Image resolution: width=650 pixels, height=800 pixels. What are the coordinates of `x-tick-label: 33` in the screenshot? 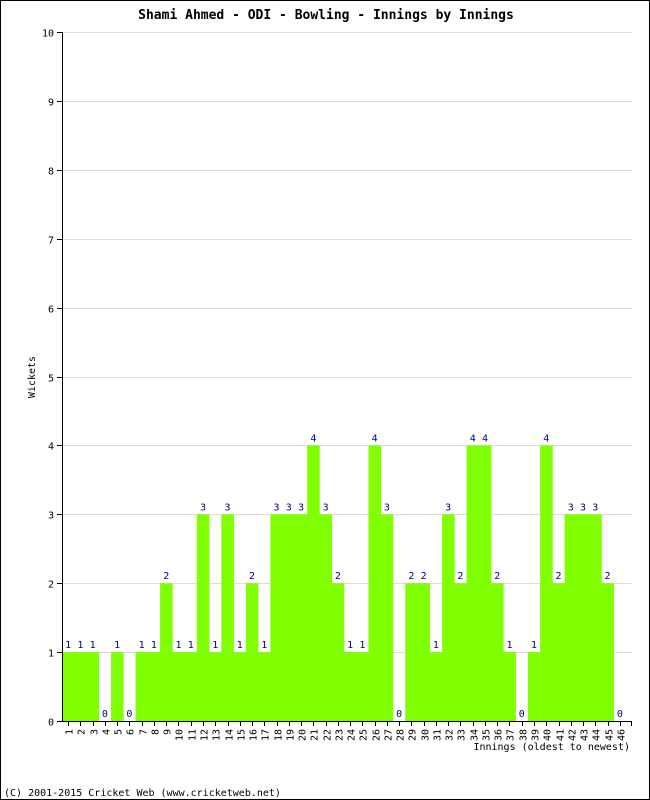 It's located at (462, 735).